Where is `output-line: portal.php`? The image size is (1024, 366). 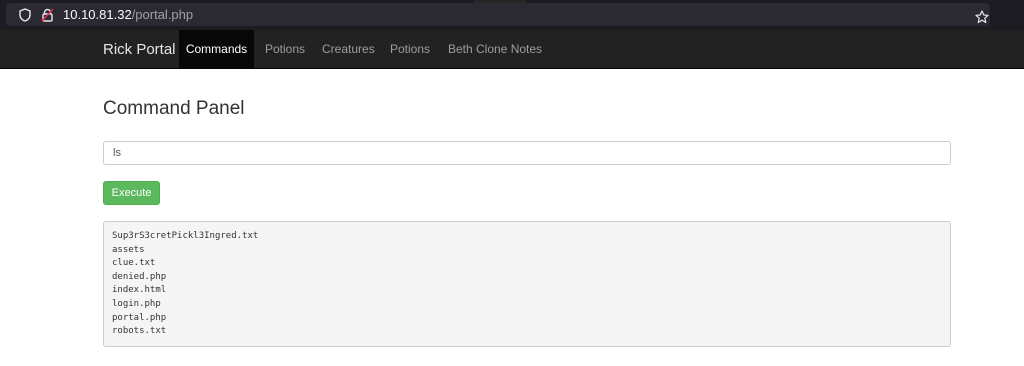 output-line: portal.php is located at coordinates (139, 317).